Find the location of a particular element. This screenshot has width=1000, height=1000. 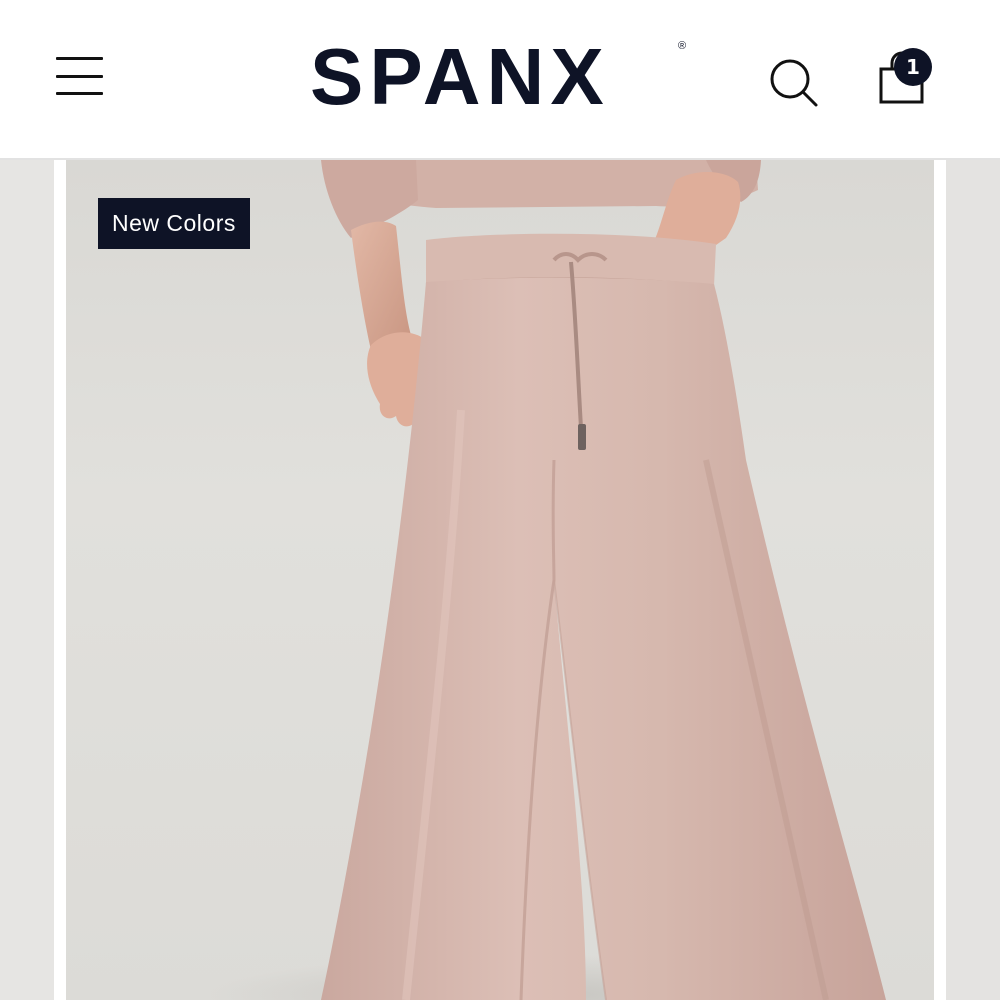

shopping-bag-icon: 1 is located at coordinates (905, 79).